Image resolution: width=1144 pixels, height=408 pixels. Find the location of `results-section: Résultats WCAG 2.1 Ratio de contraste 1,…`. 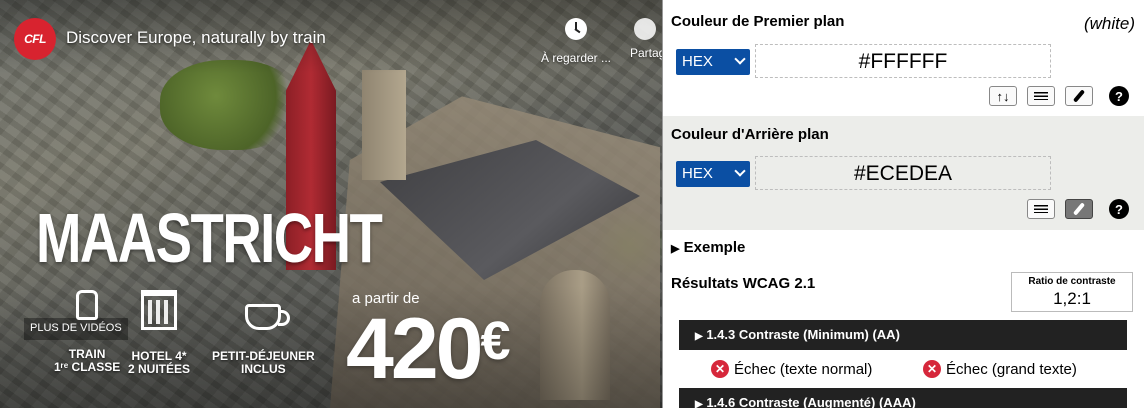

results-section: Résultats WCAG 2.1 Ratio de contraste 1,… is located at coordinates (903, 336).